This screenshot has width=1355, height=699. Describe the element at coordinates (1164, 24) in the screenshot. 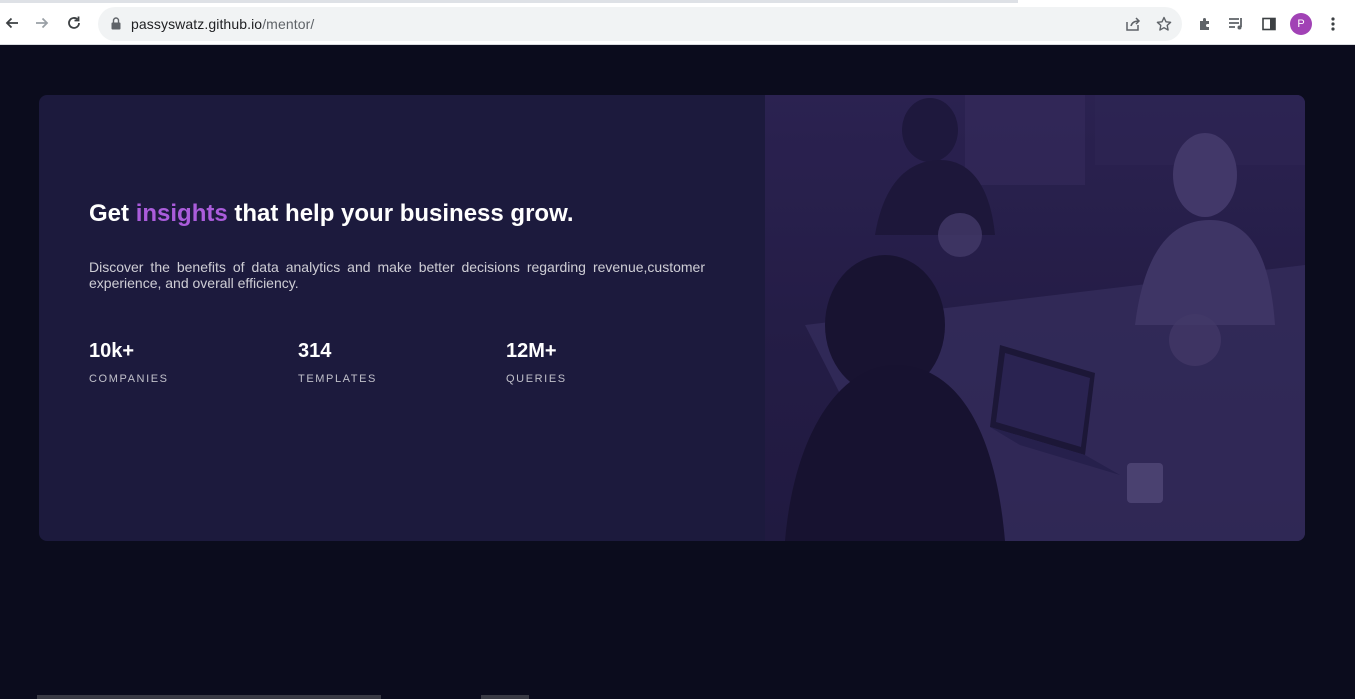

I see `bookmark-star-icon` at that location.